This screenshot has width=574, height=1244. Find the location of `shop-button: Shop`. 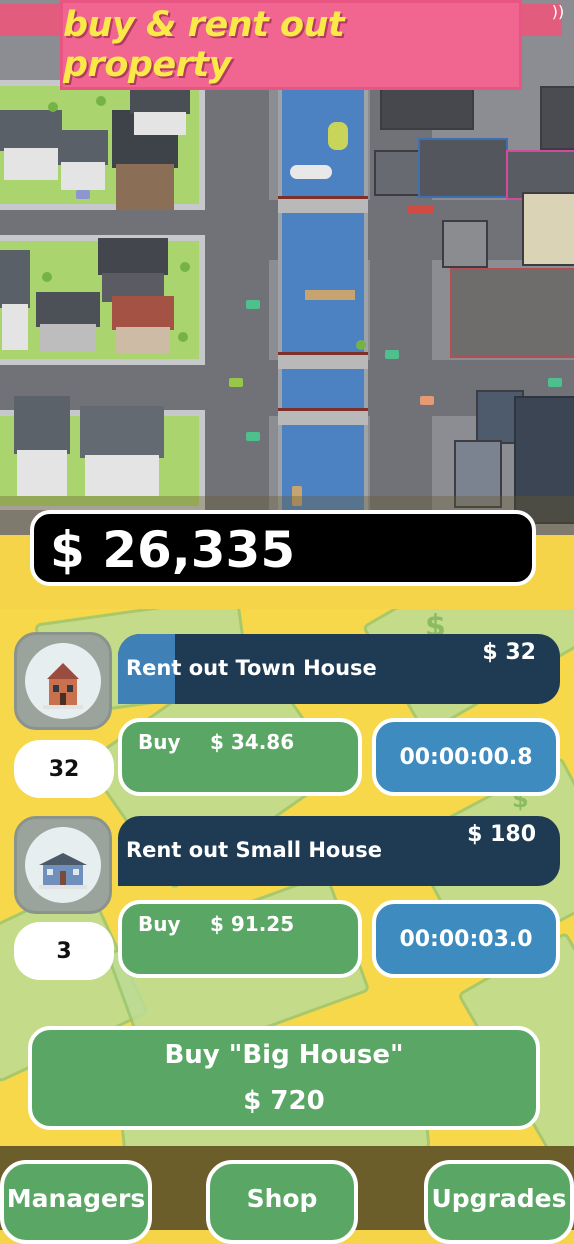

shop-button: Shop is located at coordinates (282, 1202).